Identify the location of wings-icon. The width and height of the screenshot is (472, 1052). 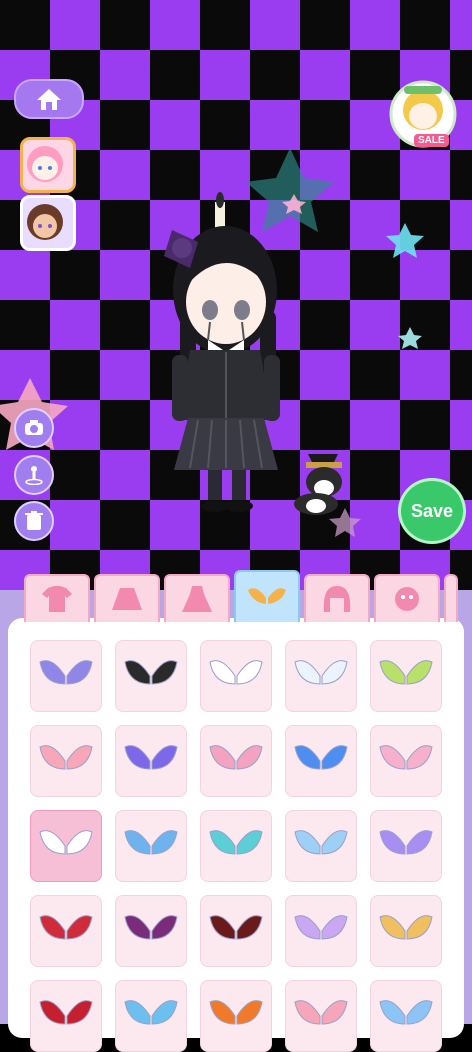
(267, 596).